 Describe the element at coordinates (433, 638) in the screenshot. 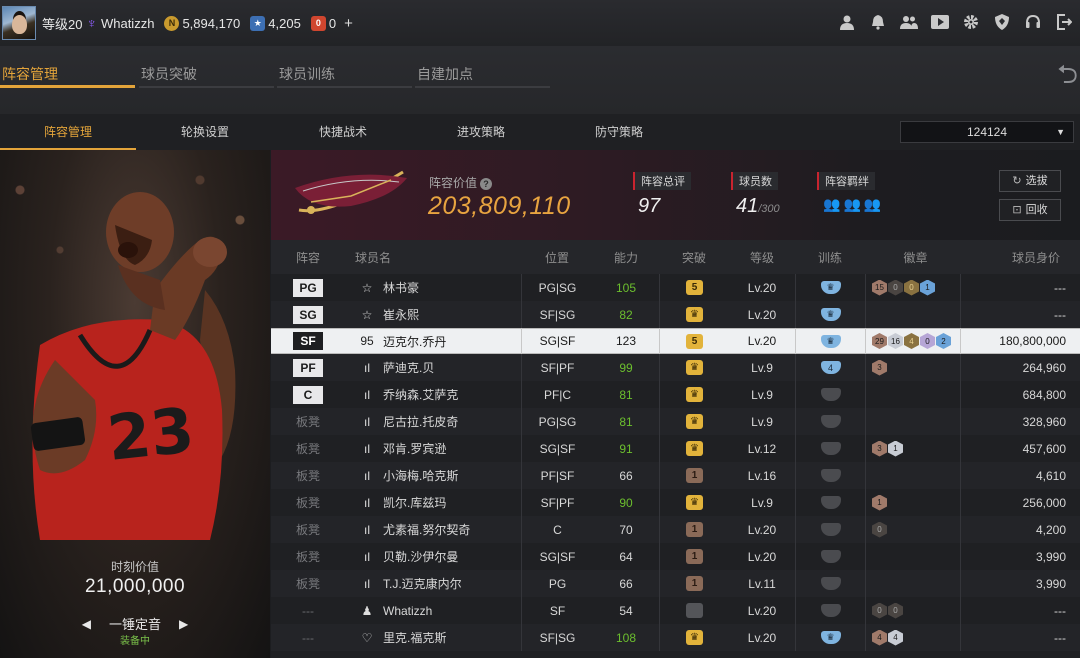

I see `row-player: ♡ 里克.福克斯` at that location.